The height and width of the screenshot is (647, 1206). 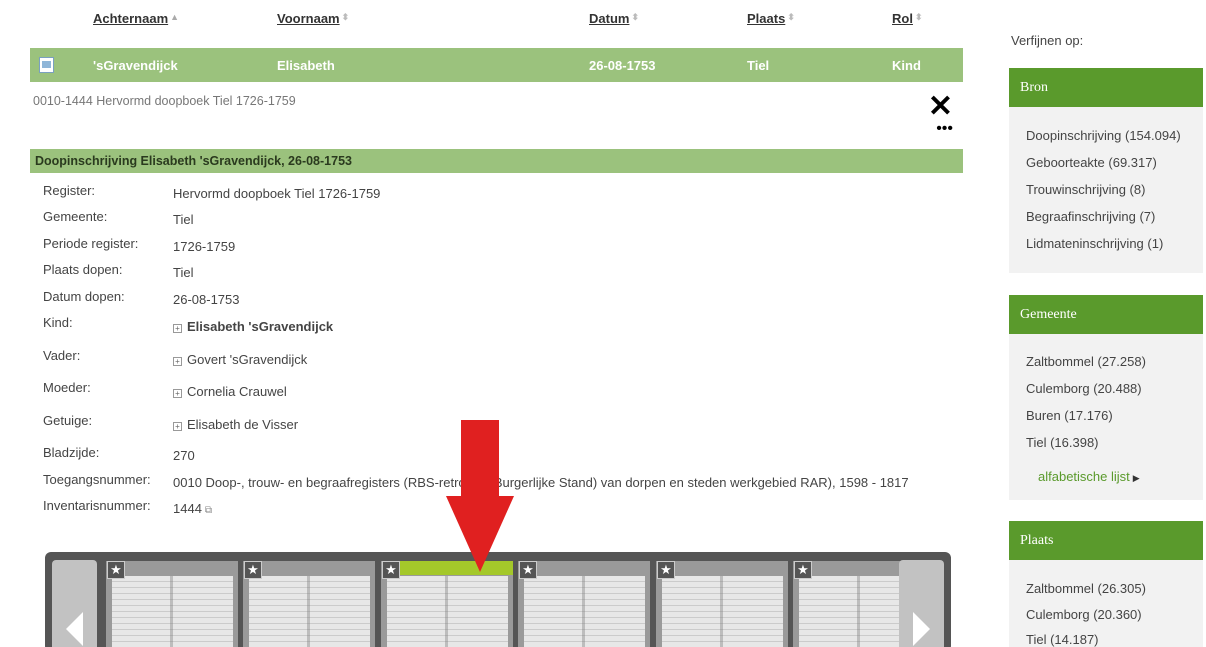 What do you see at coordinates (74, 603) in the screenshot?
I see `prev-scan-button` at bounding box center [74, 603].